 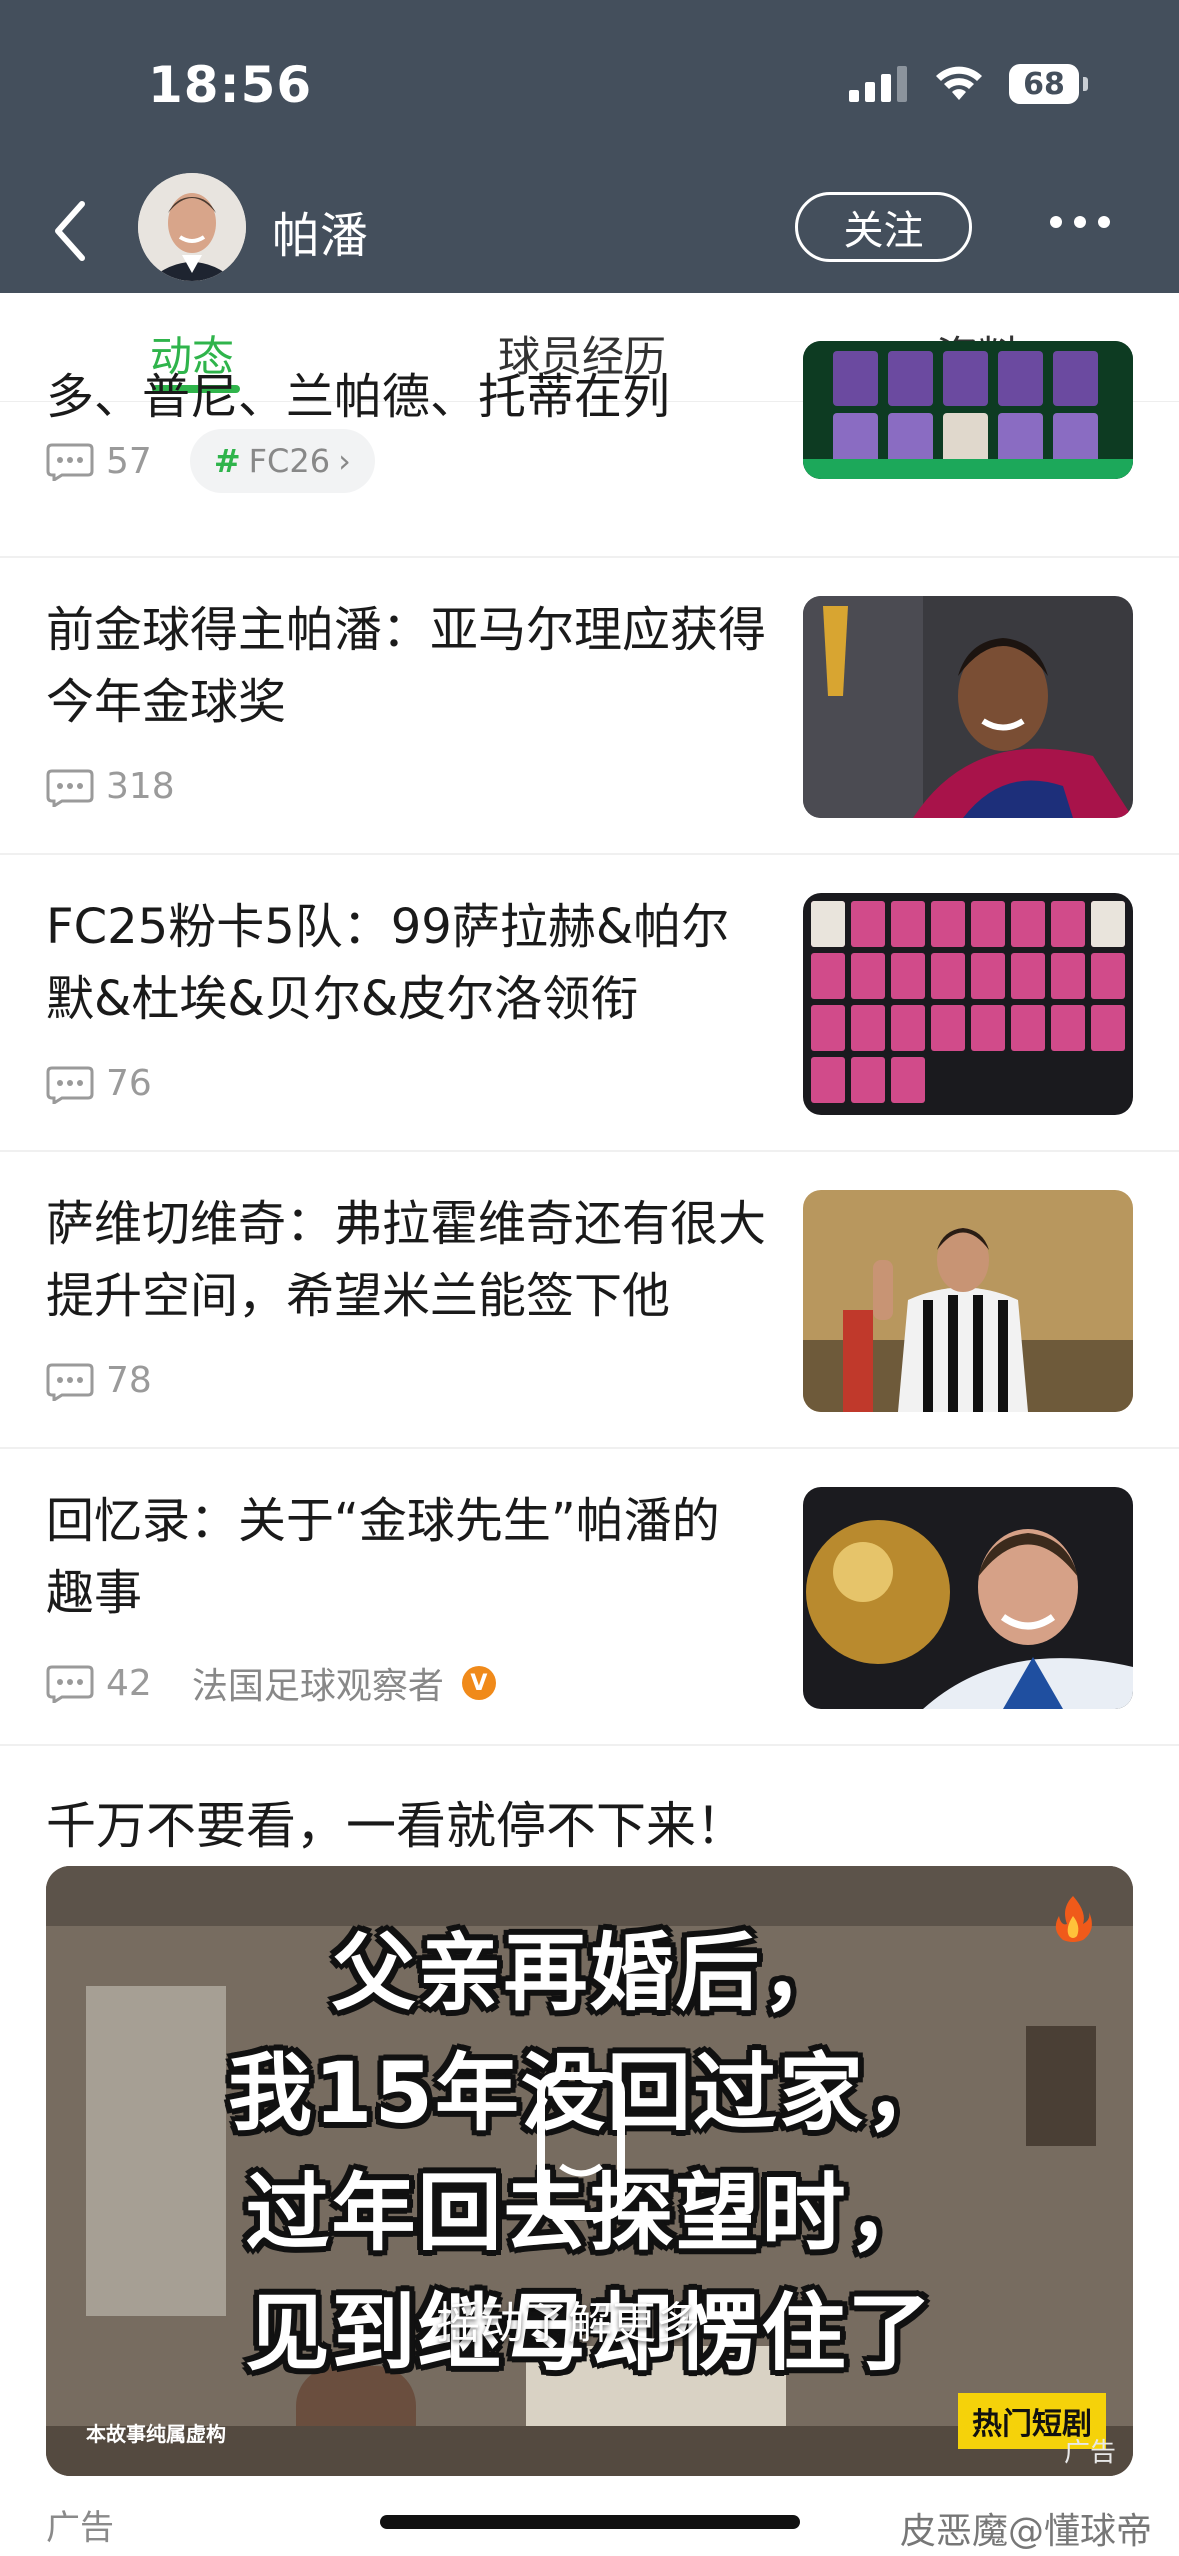 I want to click on signal-icon, so click(x=878, y=84).